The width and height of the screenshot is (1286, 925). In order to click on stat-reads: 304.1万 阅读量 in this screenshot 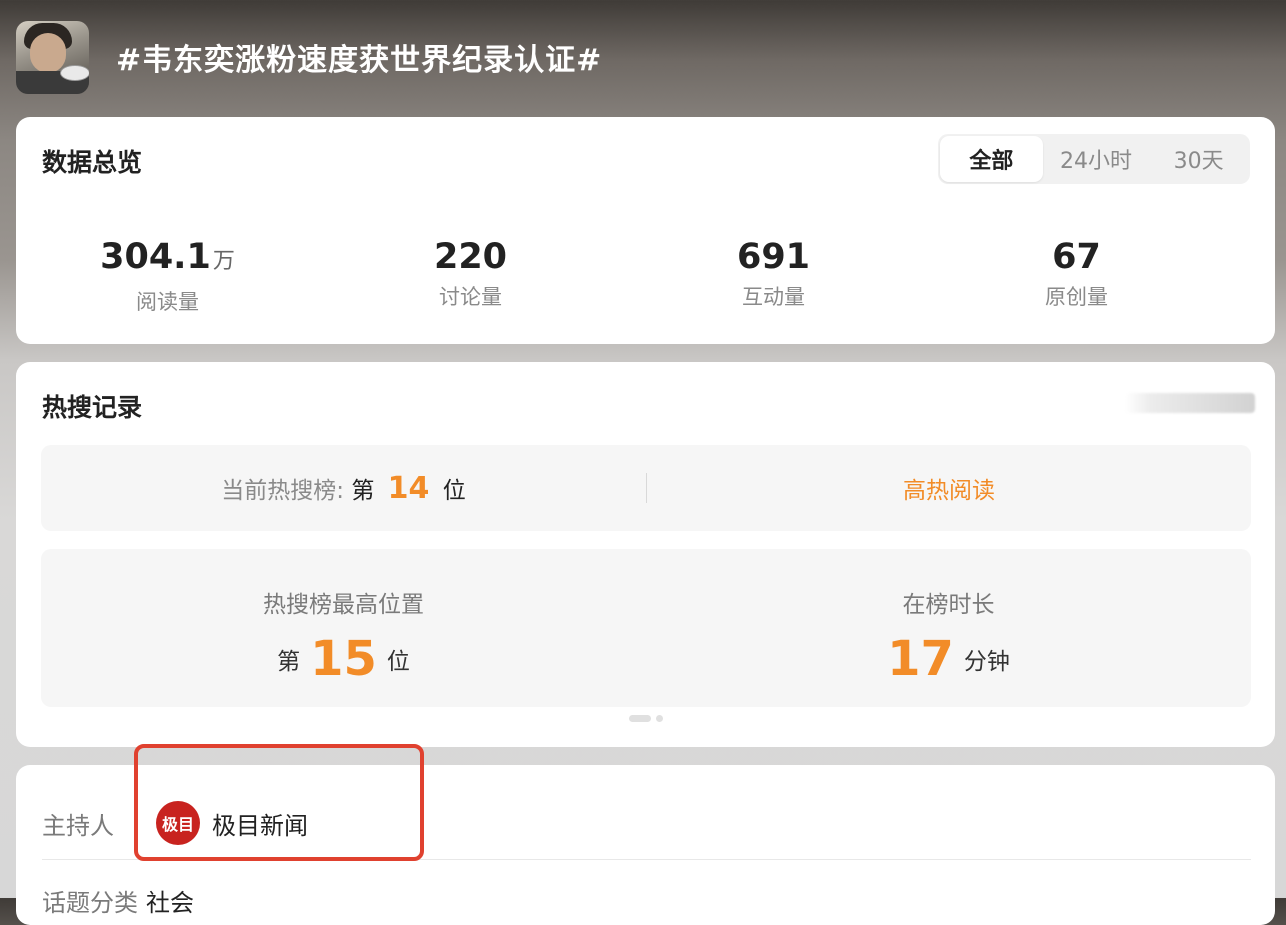, I will do `click(167, 275)`.